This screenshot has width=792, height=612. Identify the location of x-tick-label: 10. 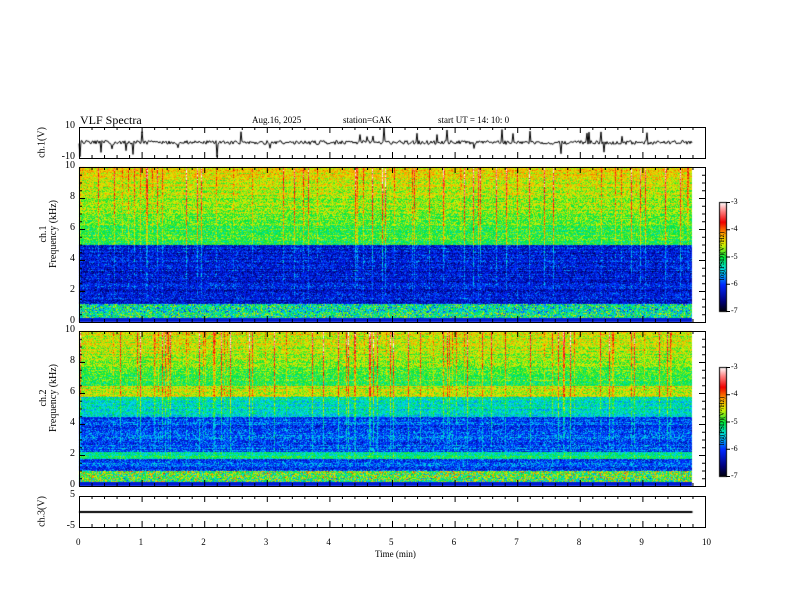
(706, 542).